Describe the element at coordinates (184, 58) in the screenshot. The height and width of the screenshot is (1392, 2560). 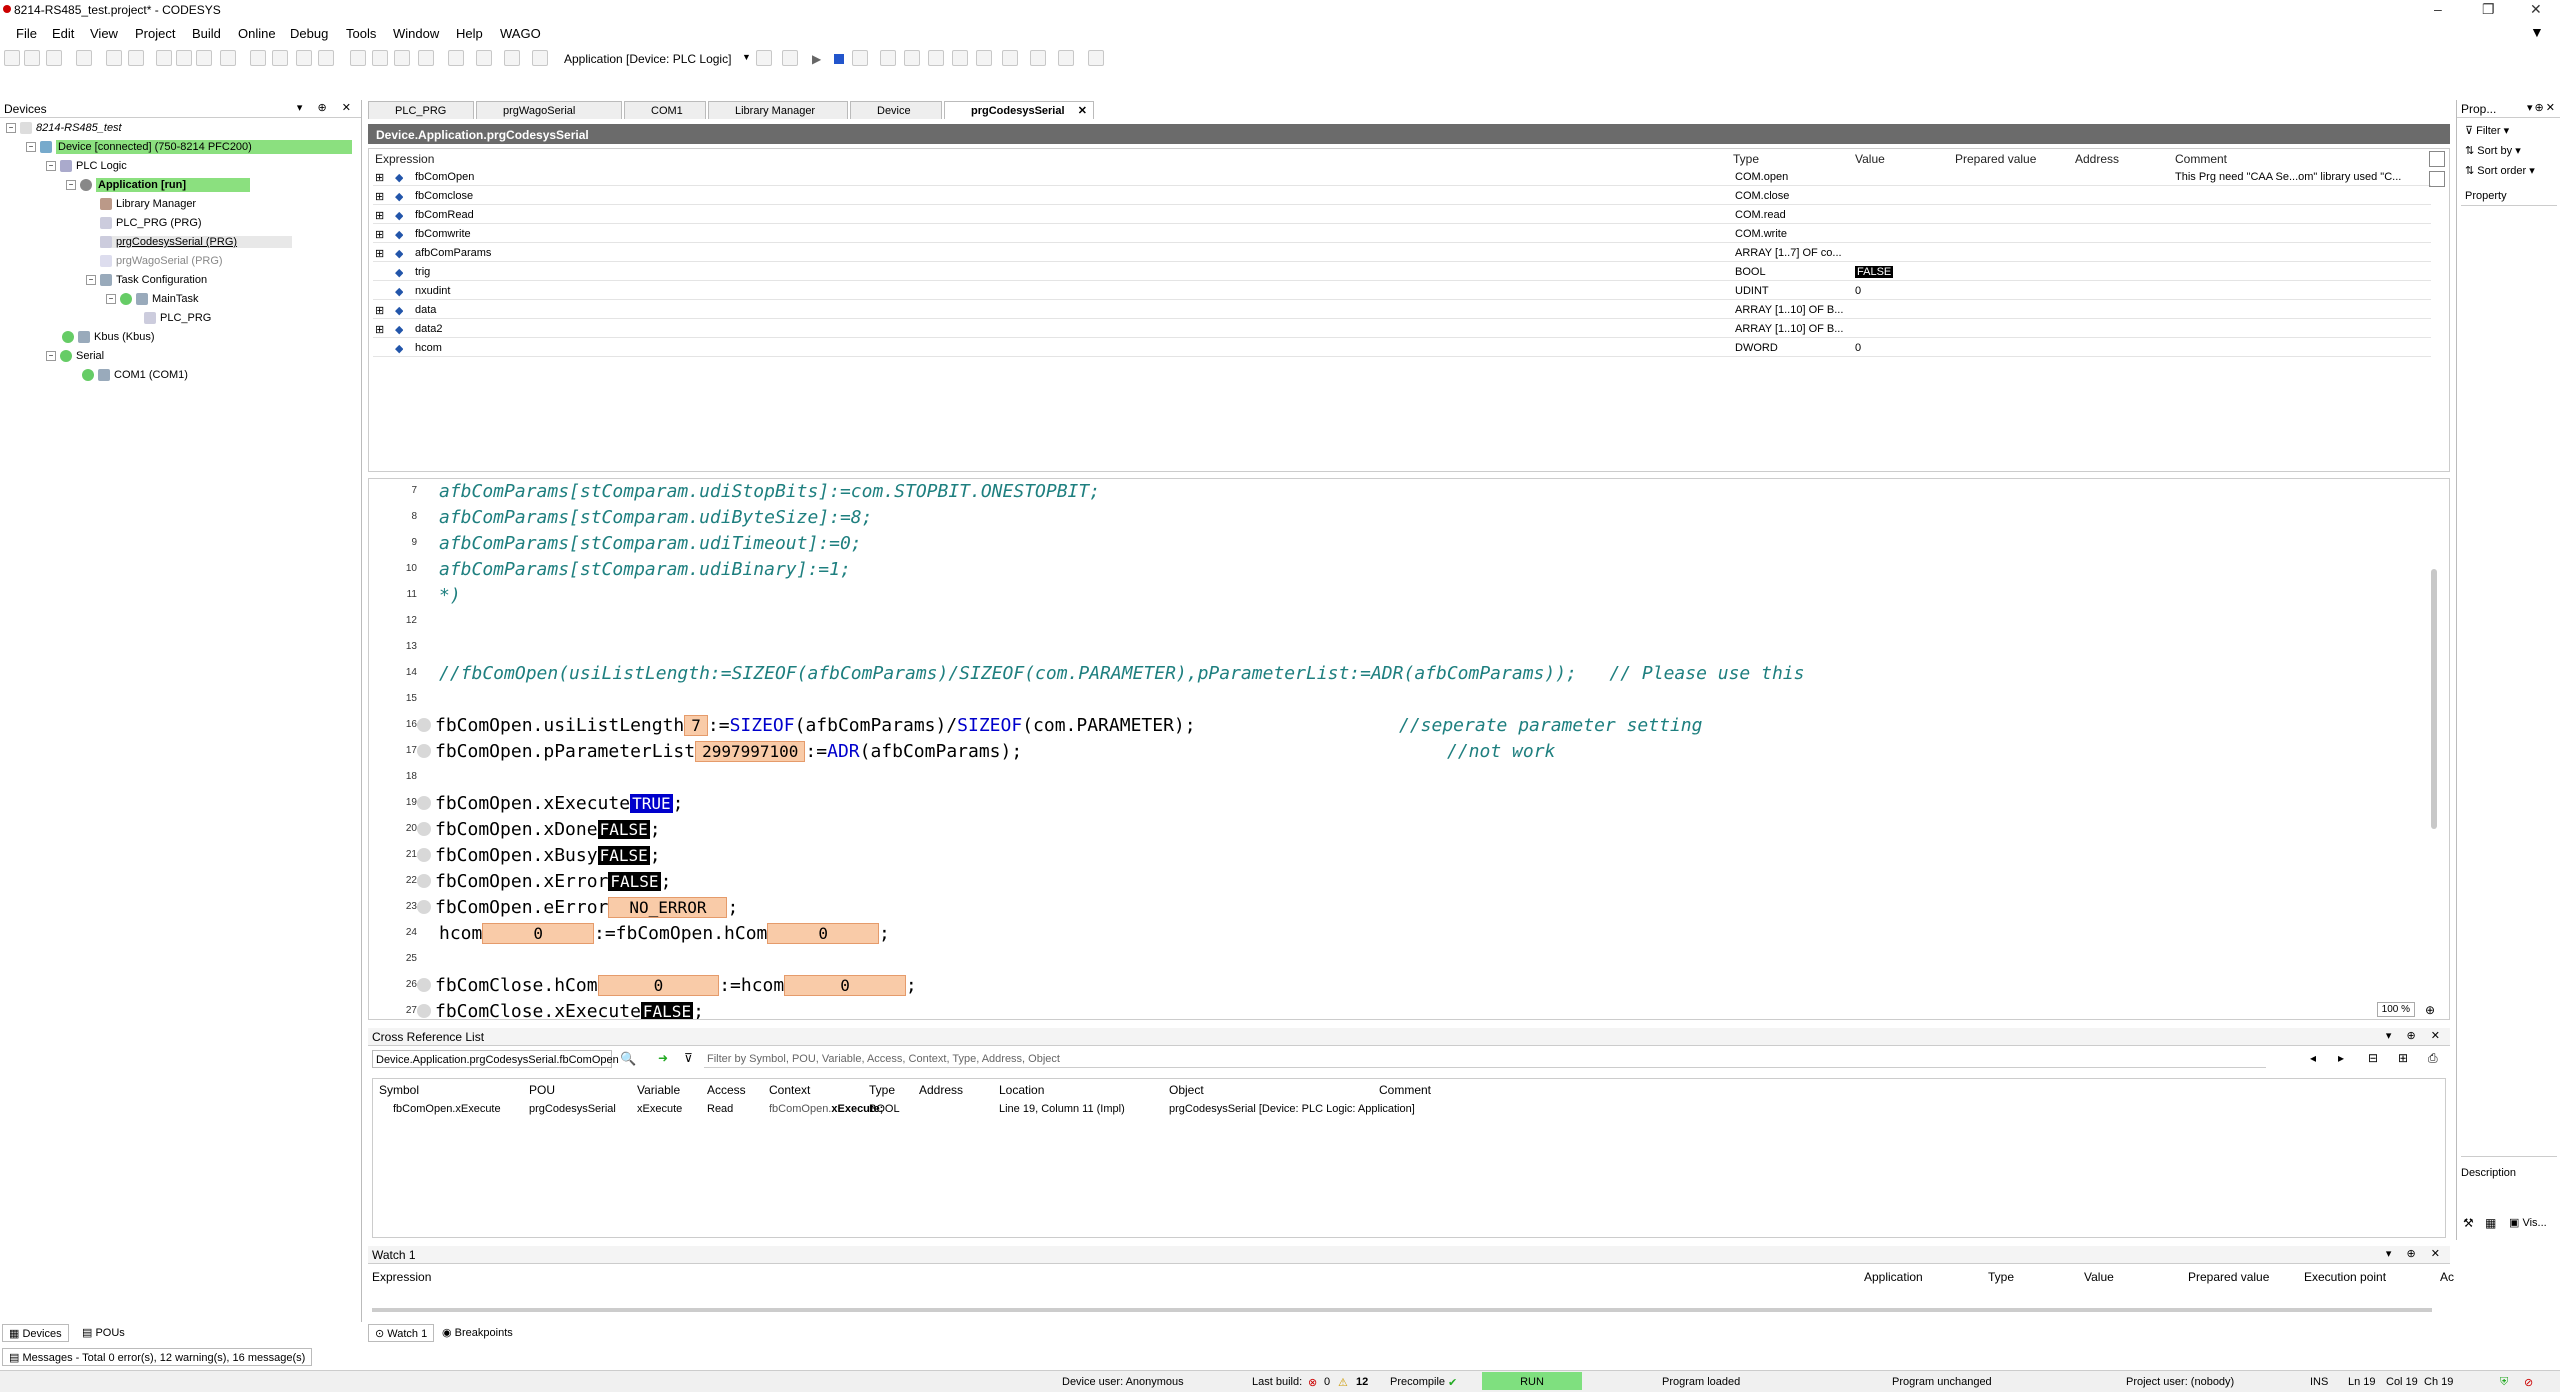
I see `copy-icon` at that location.